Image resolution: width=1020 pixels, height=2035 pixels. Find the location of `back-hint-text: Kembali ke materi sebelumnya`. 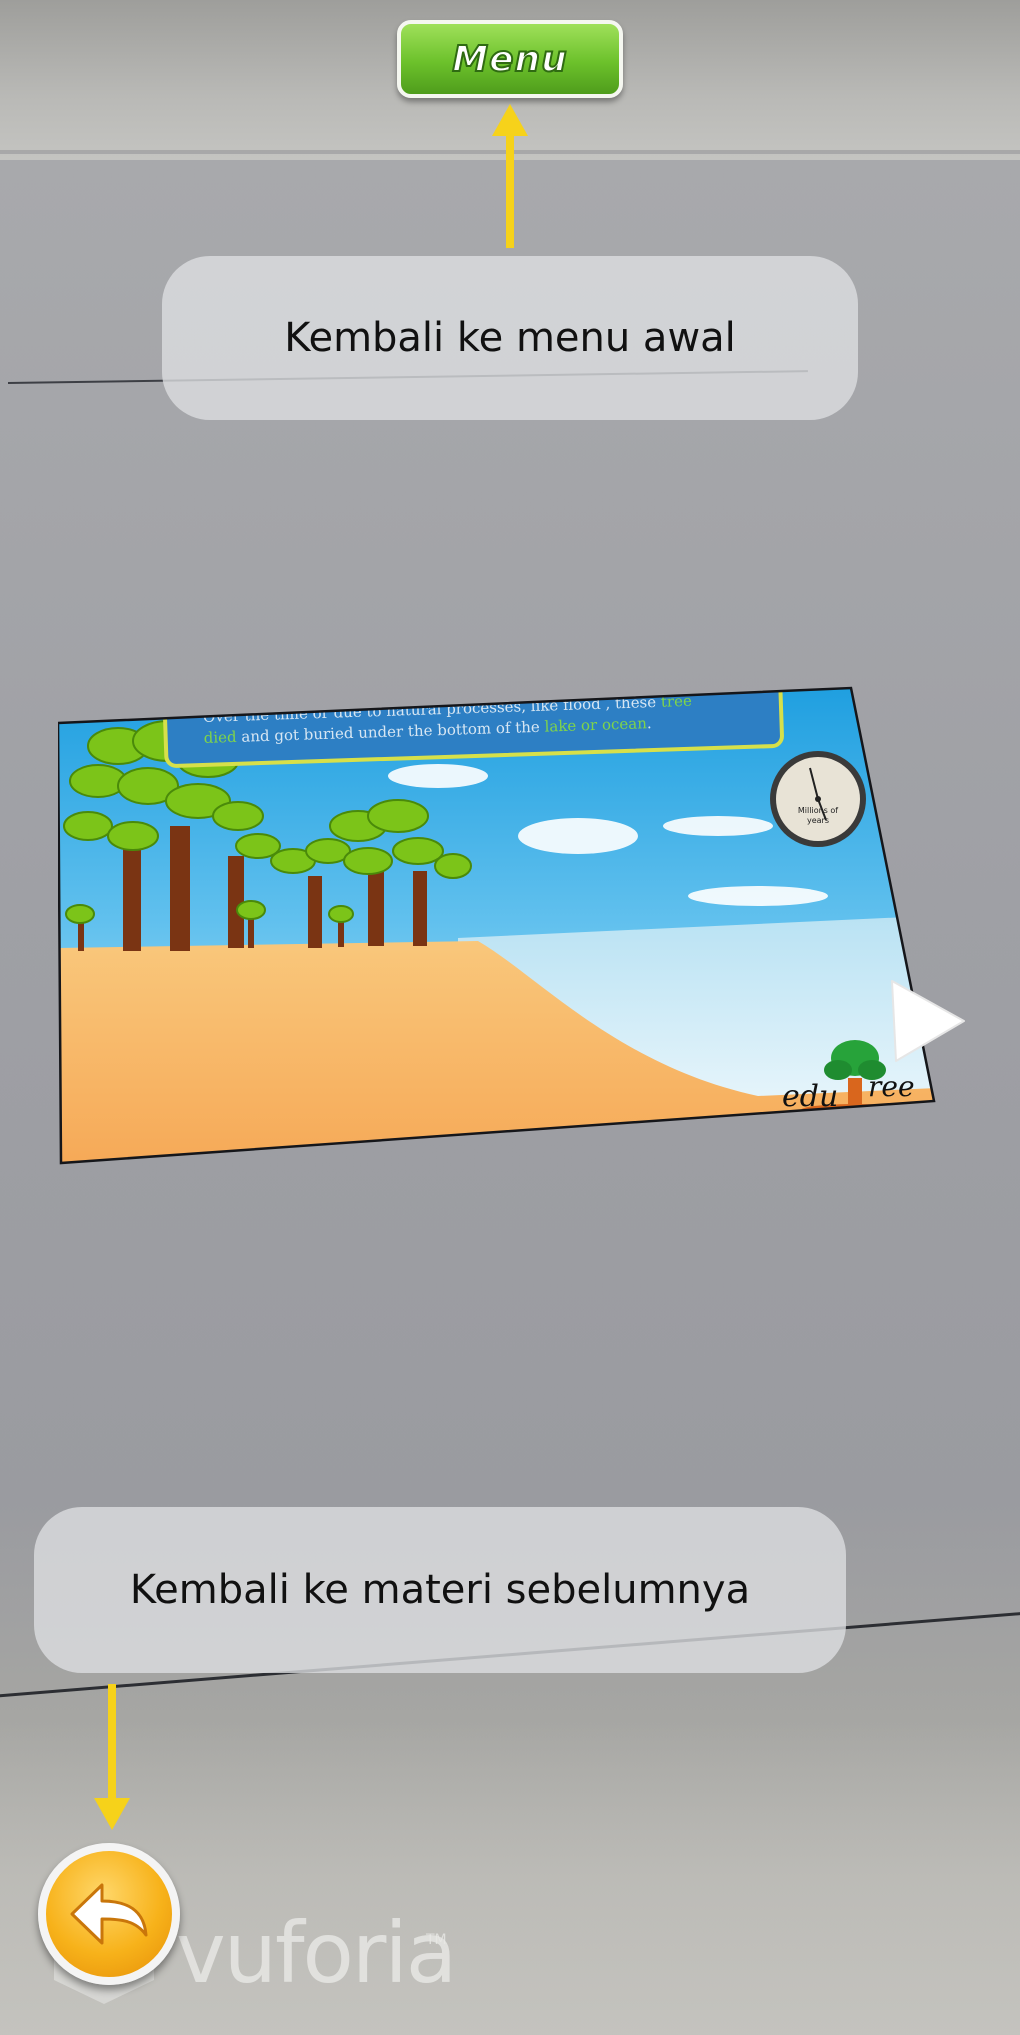

back-hint-text: Kembali ke materi sebelumnya is located at coordinates (440, 1590).